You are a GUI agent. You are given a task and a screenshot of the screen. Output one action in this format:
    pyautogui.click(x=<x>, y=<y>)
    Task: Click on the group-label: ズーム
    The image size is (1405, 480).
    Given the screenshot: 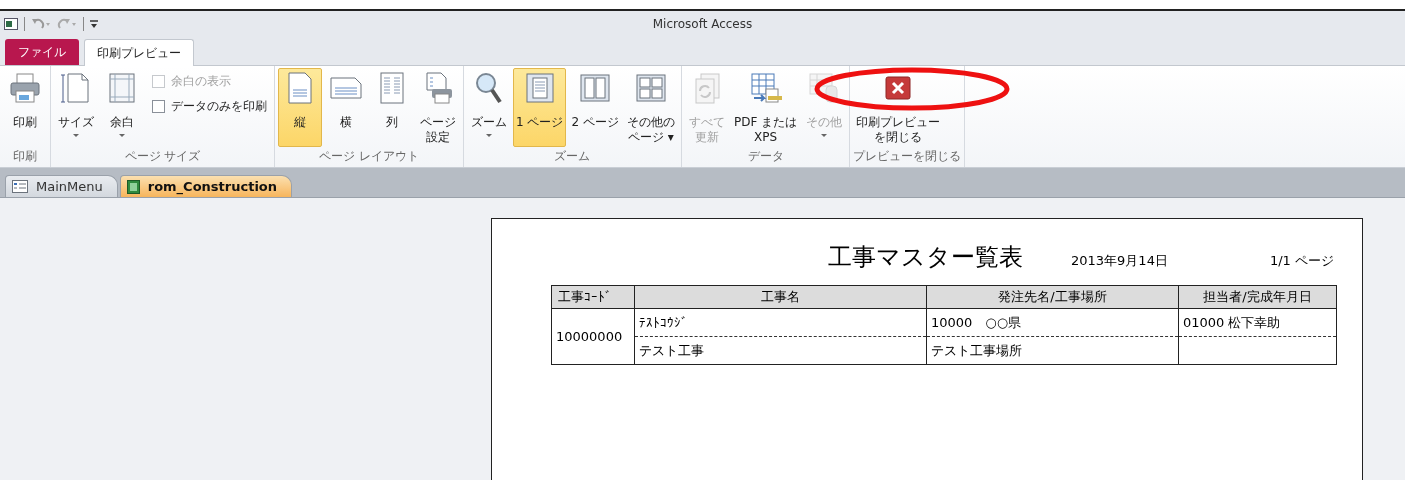 What is the action you would take?
    pyautogui.click(x=572, y=156)
    